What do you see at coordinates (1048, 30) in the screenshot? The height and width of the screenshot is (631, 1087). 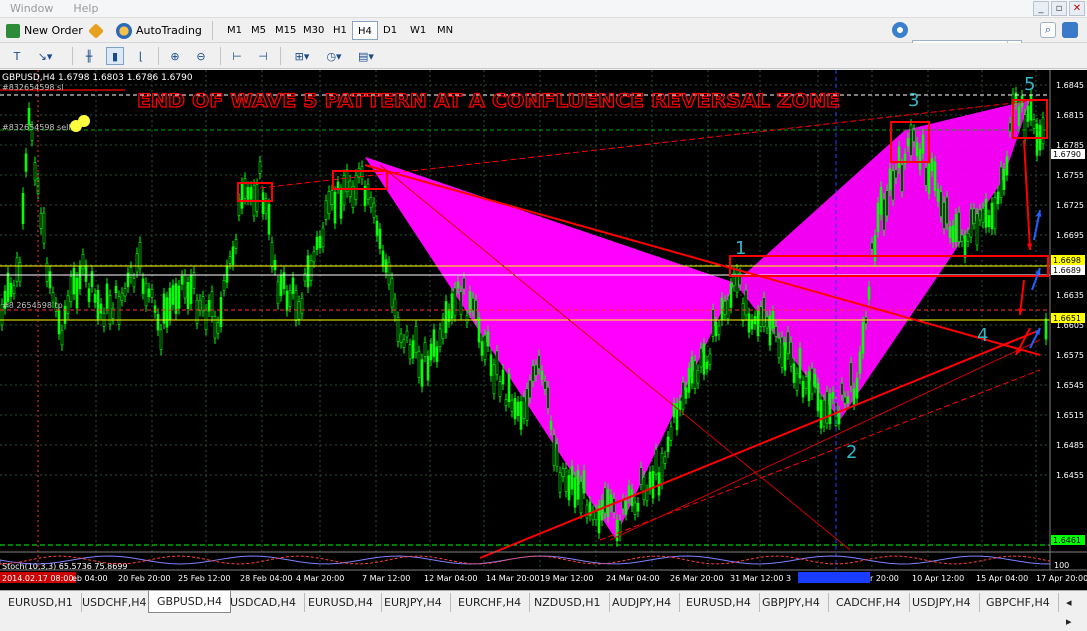 I see `search-icon: ⌕` at bounding box center [1048, 30].